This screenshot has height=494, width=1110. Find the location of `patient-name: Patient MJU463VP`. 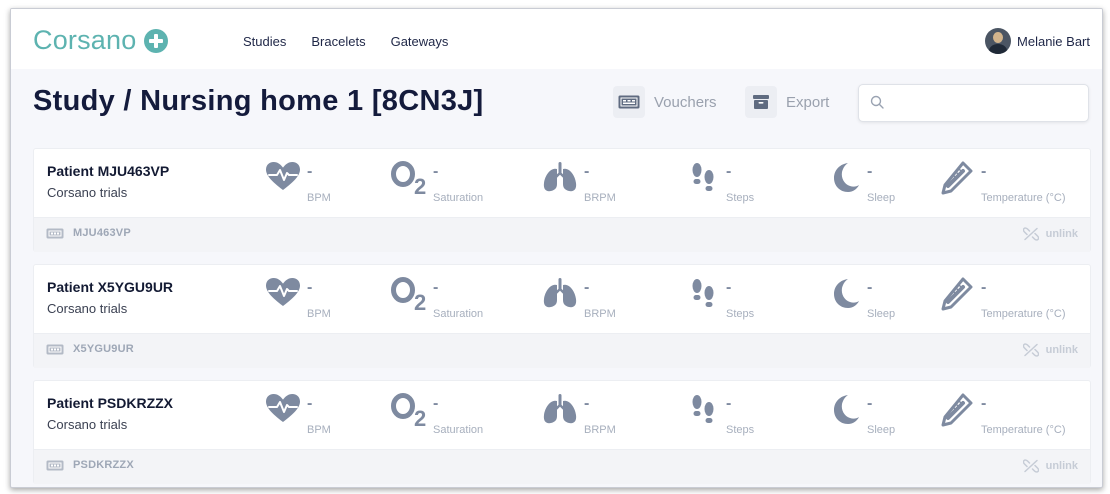

patient-name: Patient MJU463VP is located at coordinates (108, 171).